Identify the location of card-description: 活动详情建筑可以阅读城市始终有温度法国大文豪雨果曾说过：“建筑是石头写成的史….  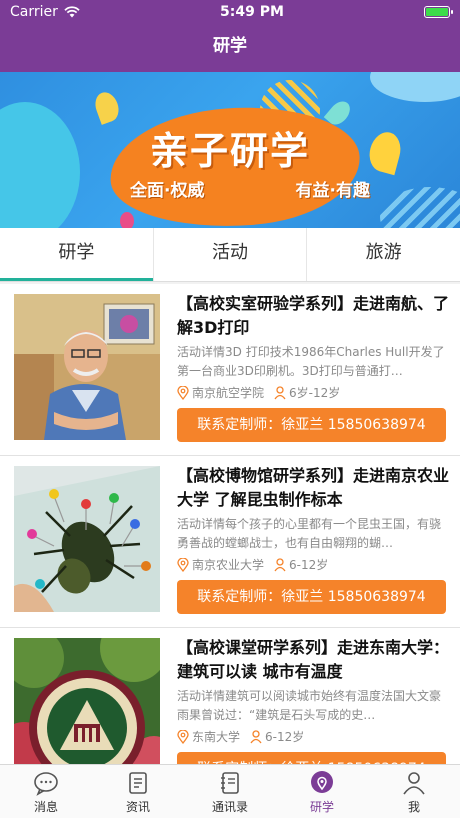
(309, 705).